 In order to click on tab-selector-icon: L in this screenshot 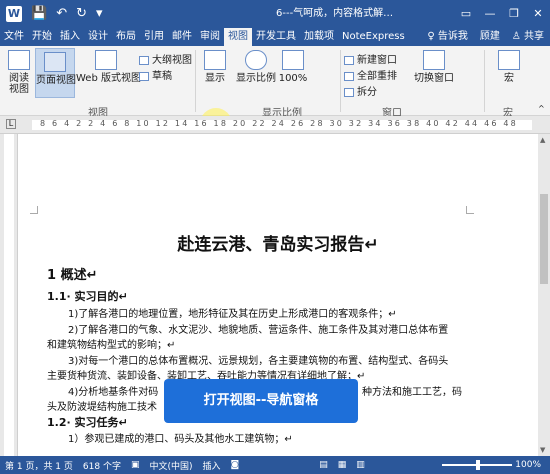, I will do `click(11, 124)`.